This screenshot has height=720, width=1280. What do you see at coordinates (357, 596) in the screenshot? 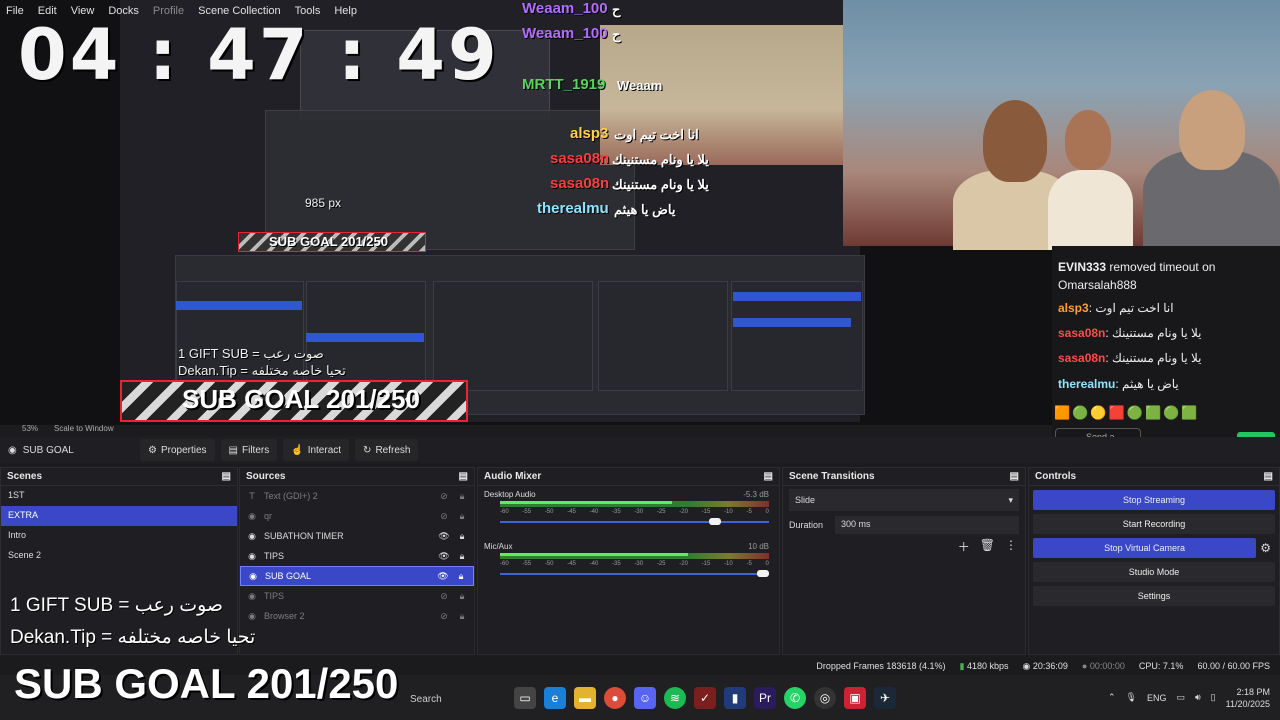
I see `source-row: ◉ TIPS ⊘ 🔒︎` at bounding box center [357, 596].